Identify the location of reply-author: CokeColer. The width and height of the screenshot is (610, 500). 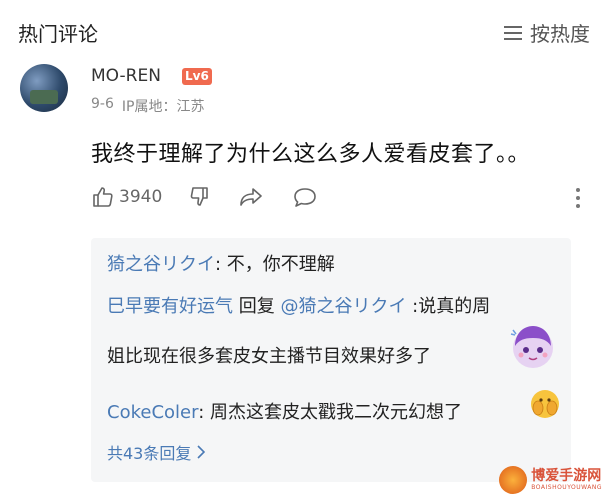
(152, 412).